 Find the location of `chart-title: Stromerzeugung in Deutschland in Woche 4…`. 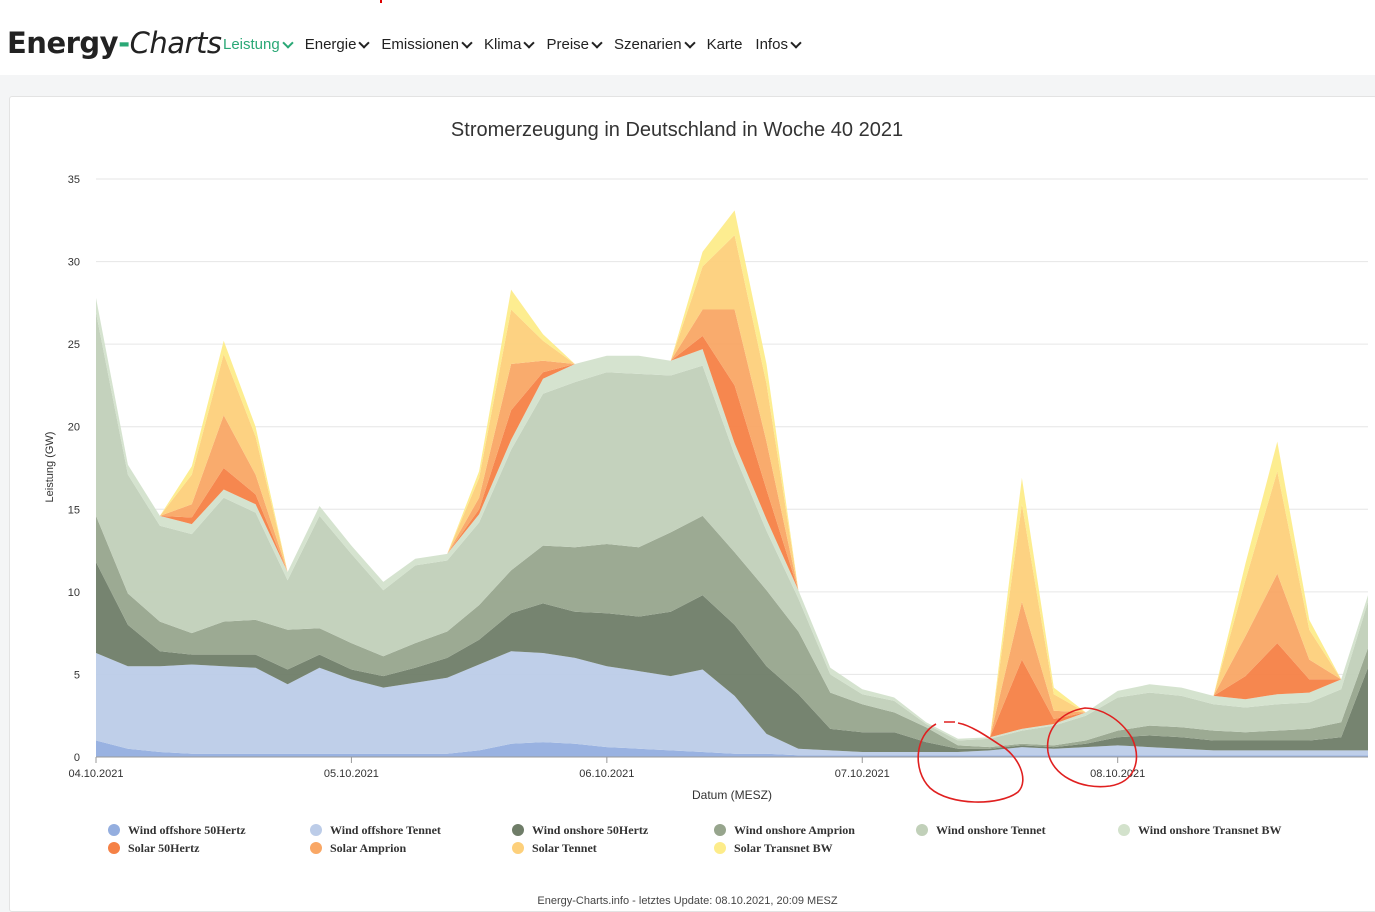

chart-title: Stromerzeugung in Deutschland in Woche 4… is located at coordinates (677, 130).